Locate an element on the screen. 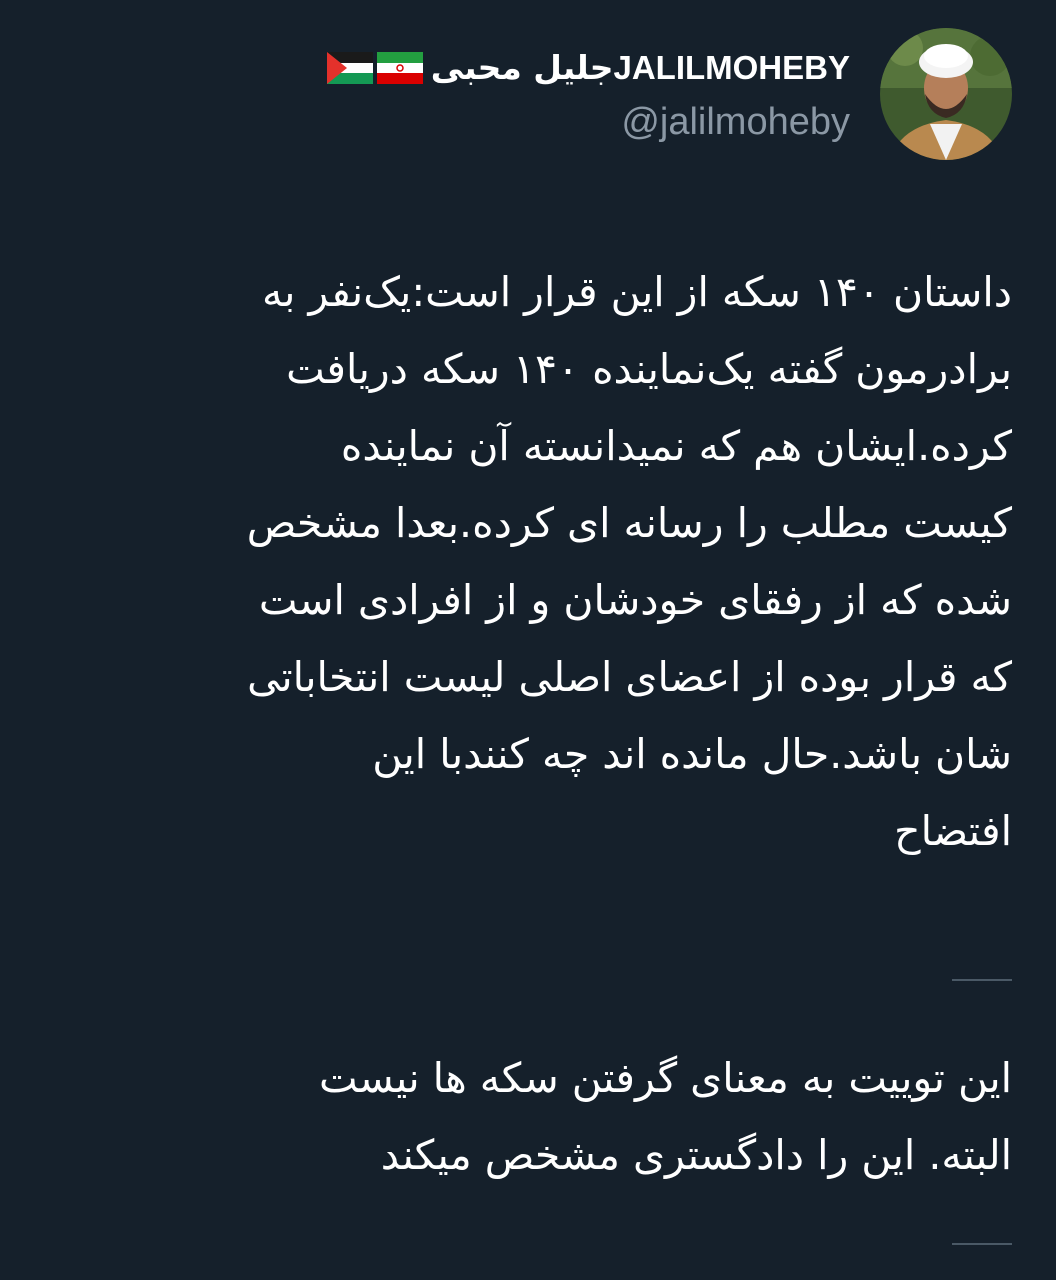  tweet-line: برادرمون گفته یک‌نماینده ۱۴۰ سکه دریافت is located at coordinates (649, 369).